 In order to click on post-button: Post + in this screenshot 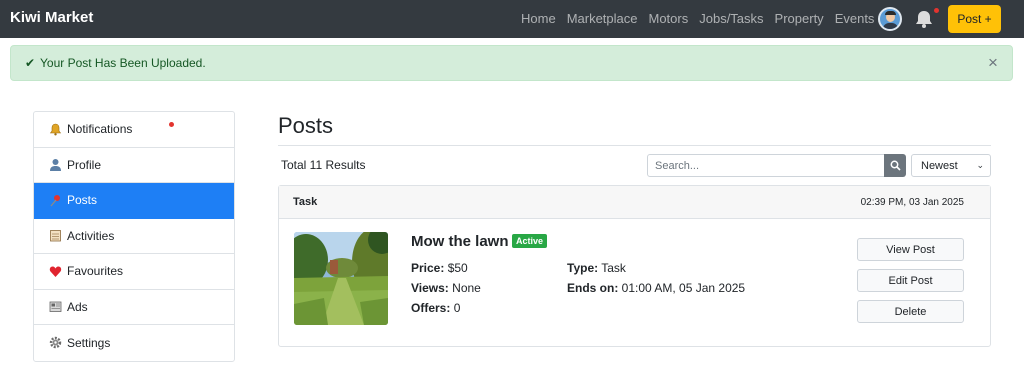, I will do `click(974, 19)`.